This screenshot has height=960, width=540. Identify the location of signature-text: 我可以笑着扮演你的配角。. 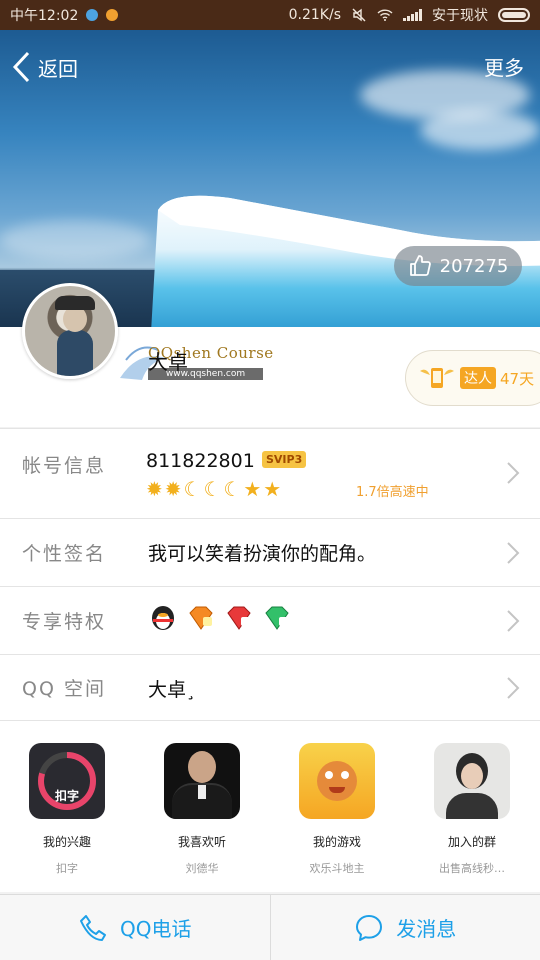
(262, 554).